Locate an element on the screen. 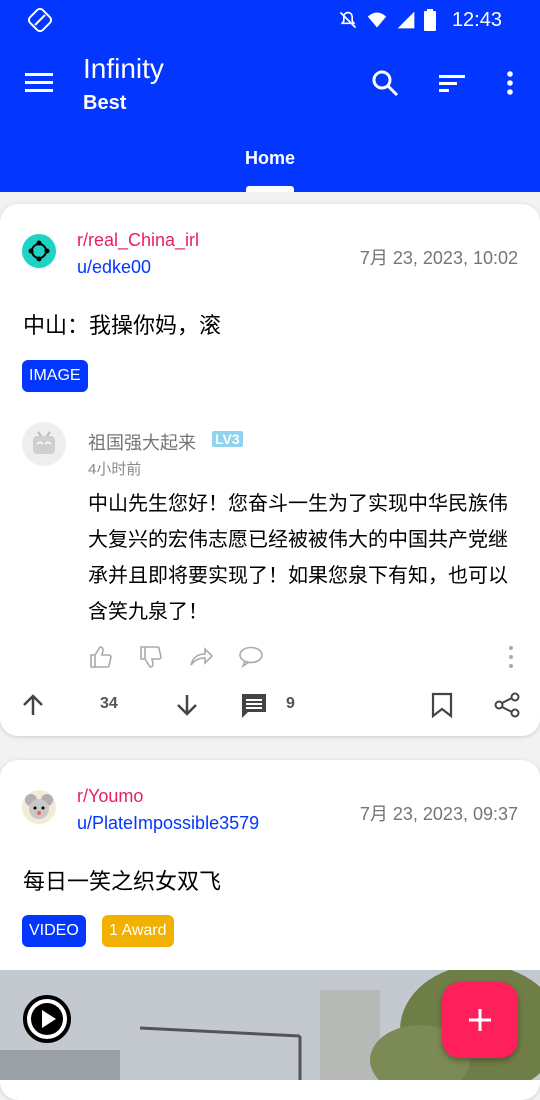 This screenshot has height=1100, width=540. upvote-icon is located at coordinates (33, 705).